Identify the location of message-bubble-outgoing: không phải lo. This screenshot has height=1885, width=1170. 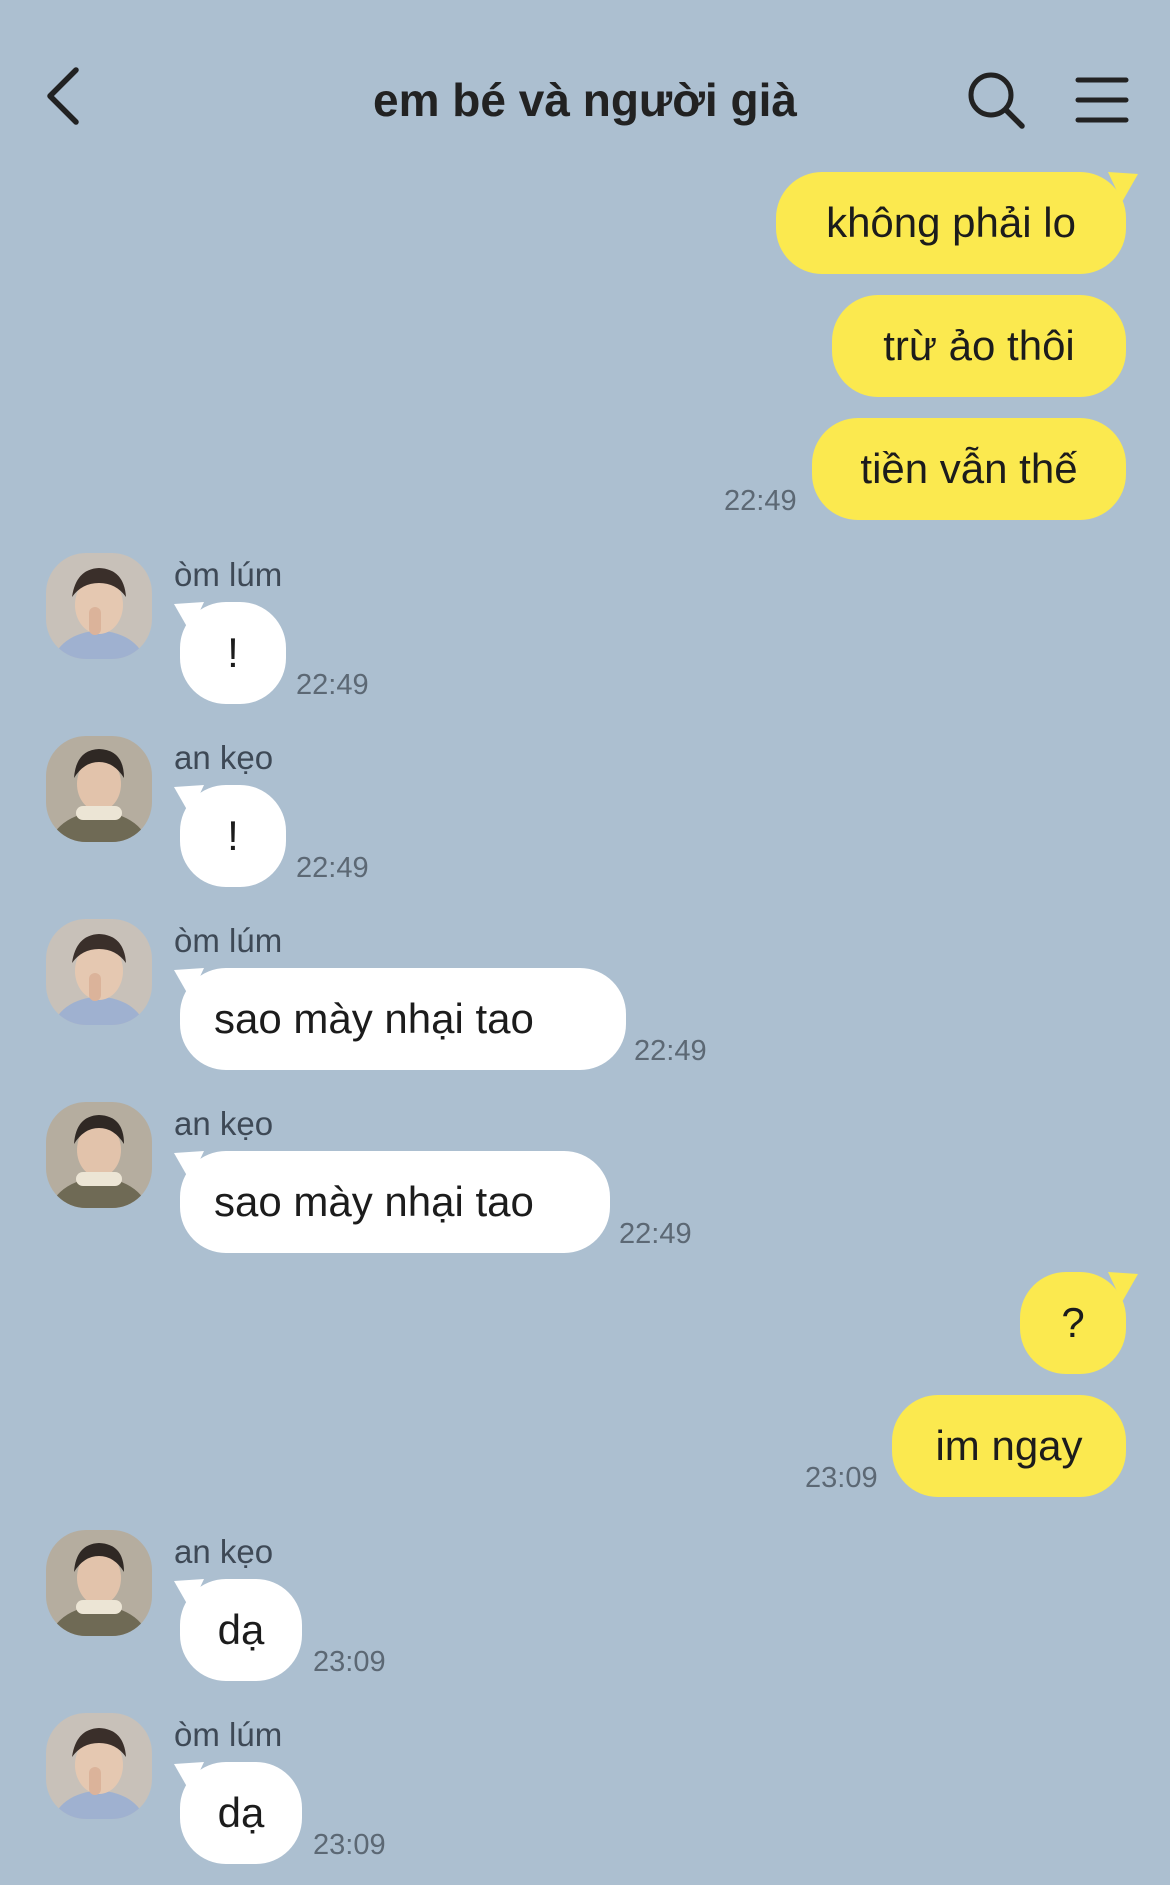
(951, 223).